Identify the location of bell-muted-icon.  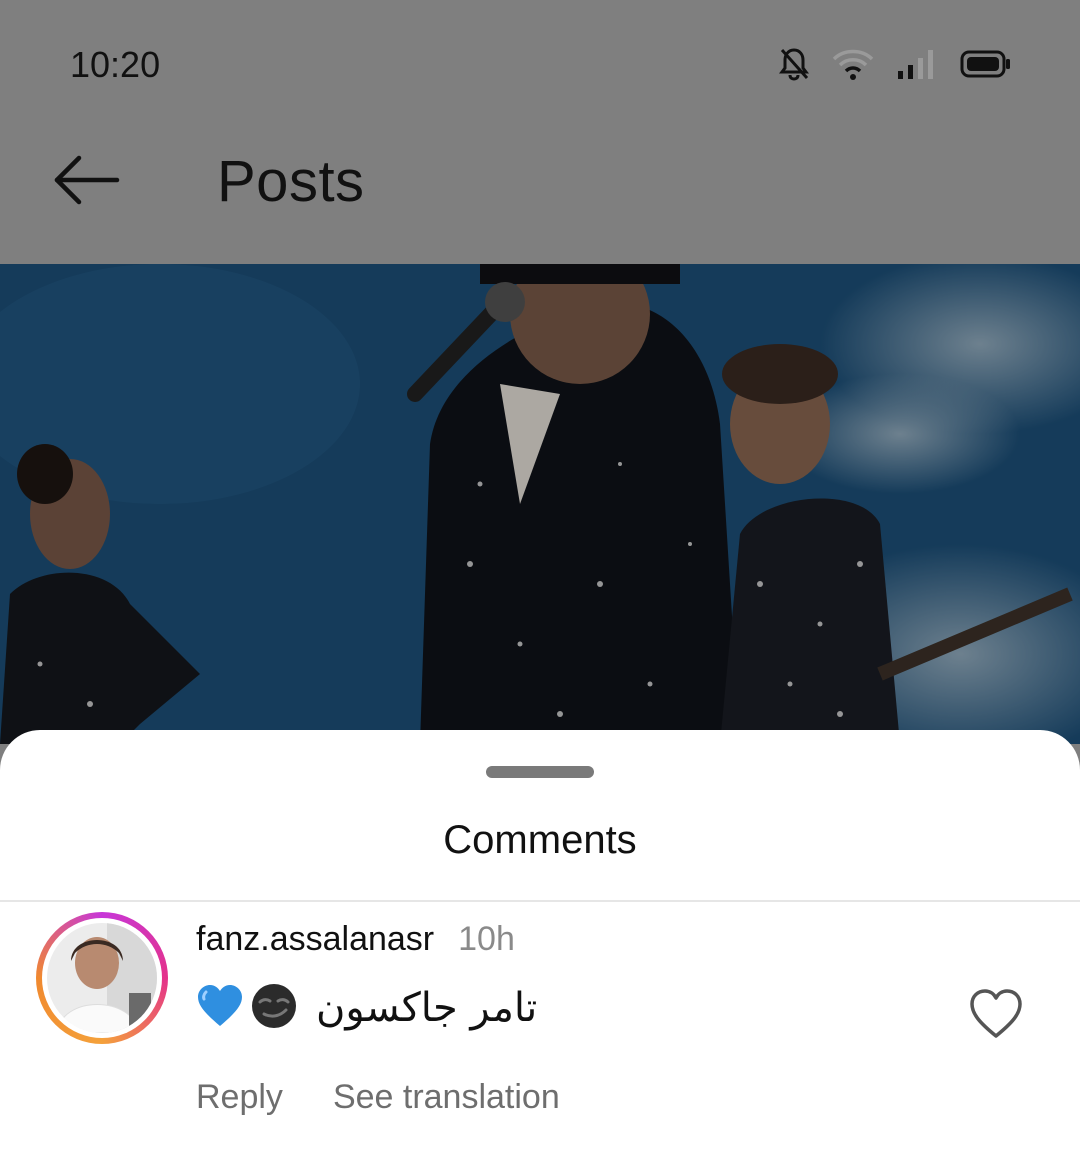
(794, 64).